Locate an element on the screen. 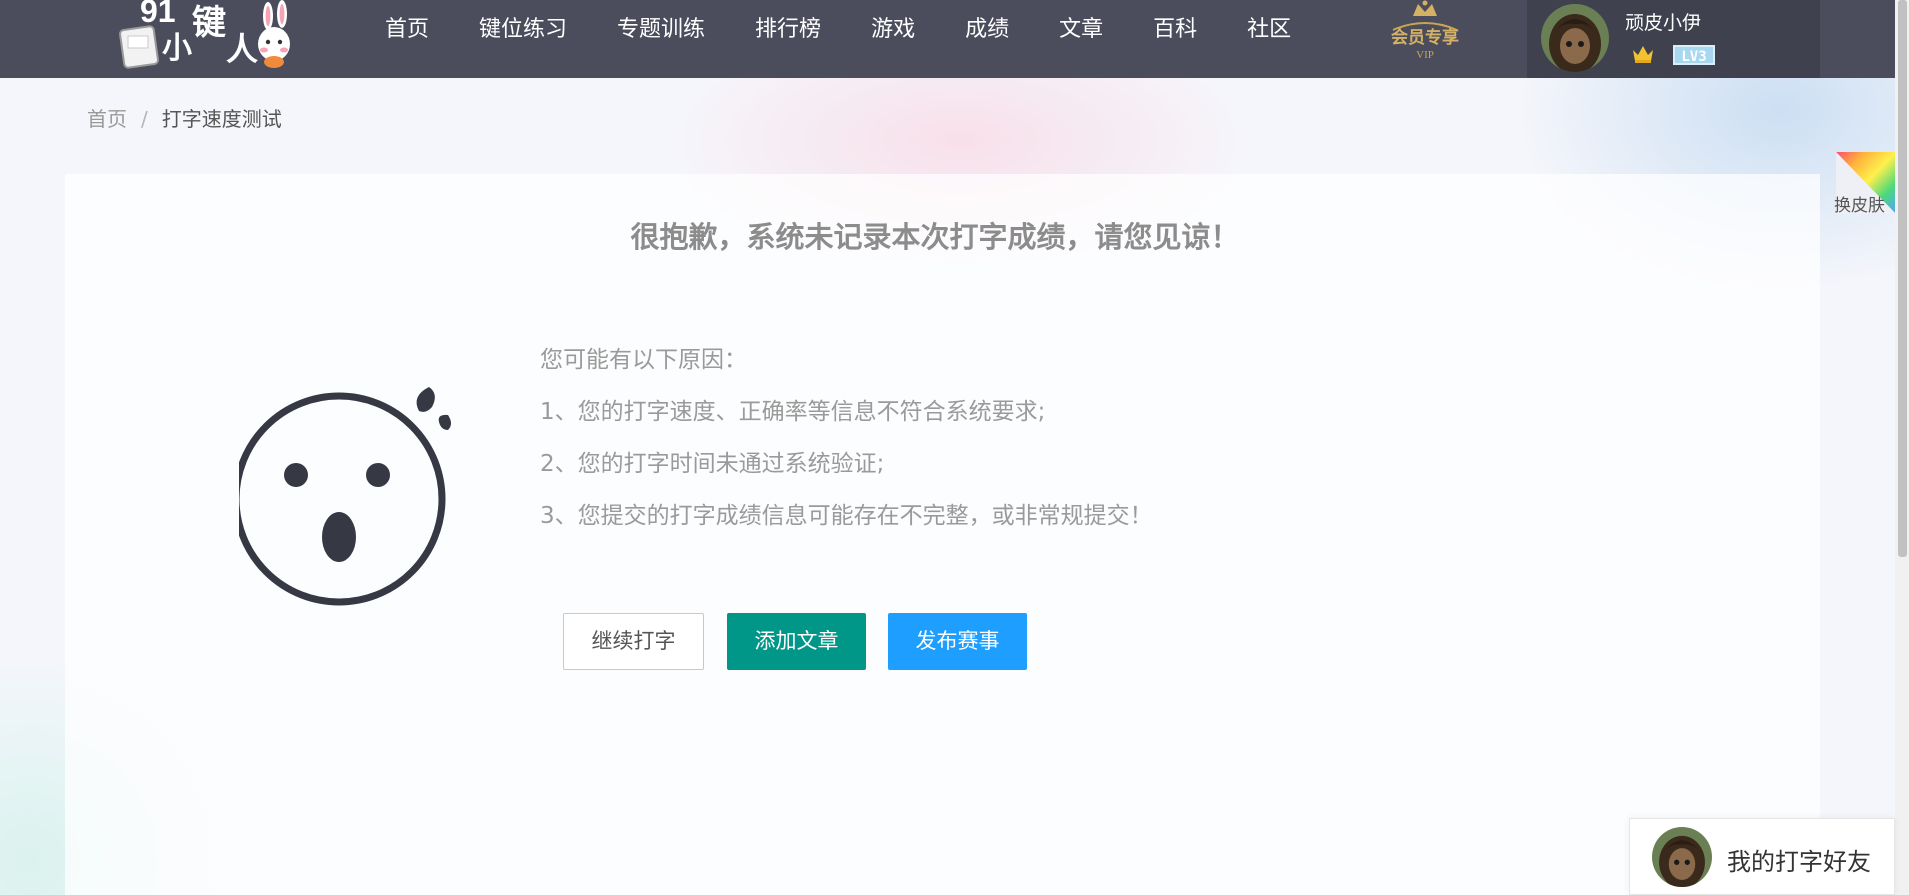  reasons-title: 您可能有以下原因： is located at coordinates (643, 360).